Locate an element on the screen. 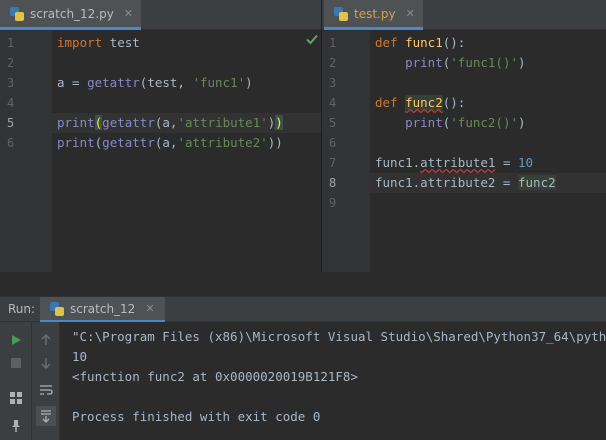  run-label: Run: is located at coordinates (22, 309).